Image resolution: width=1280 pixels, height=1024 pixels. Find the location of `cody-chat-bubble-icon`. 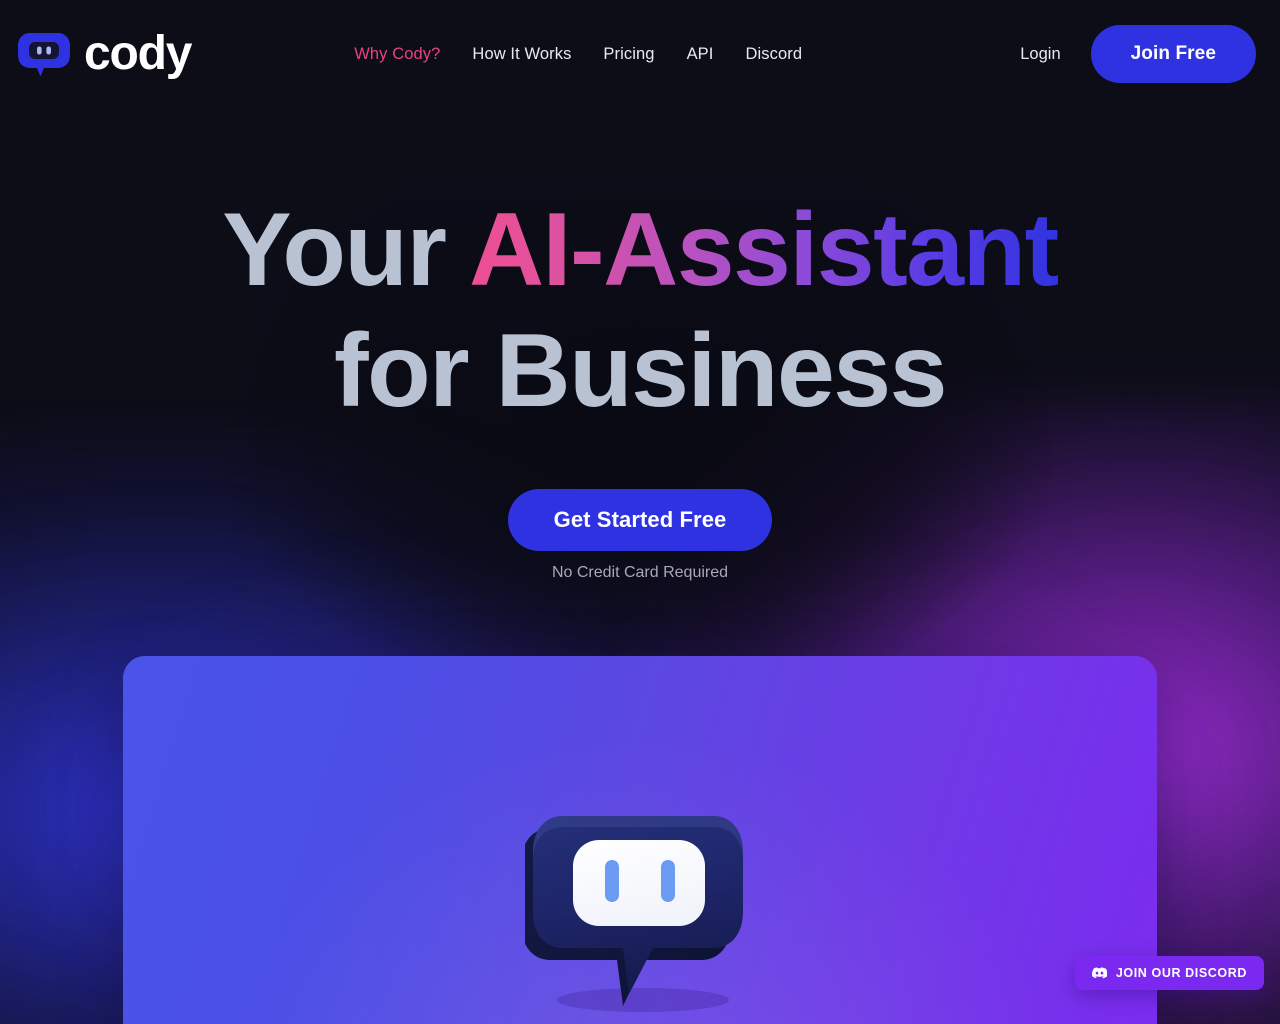

cody-chat-bubble-icon is located at coordinates (44, 54).